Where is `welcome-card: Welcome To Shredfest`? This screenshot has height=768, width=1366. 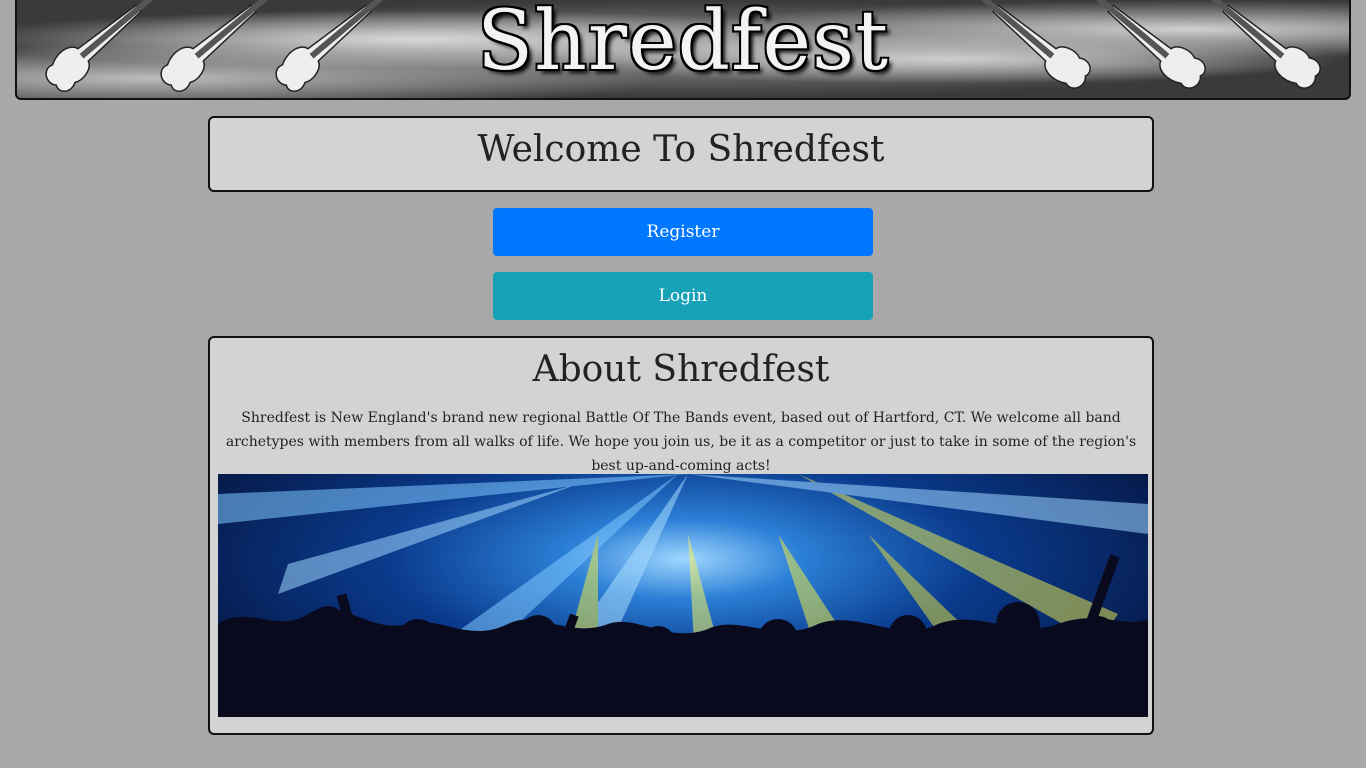
welcome-card: Welcome To Shredfest is located at coordinates (681, 154).